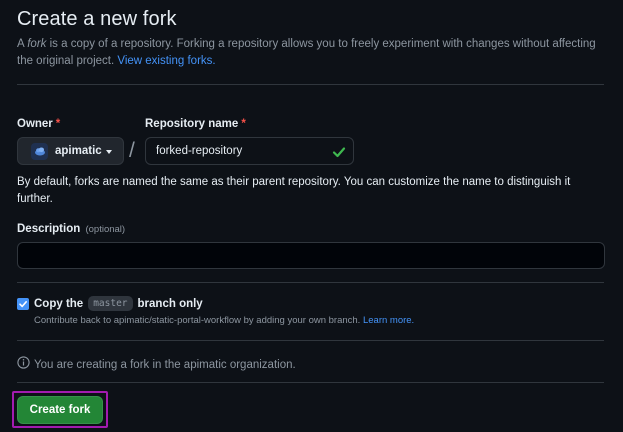  What do you see at coordinates (243, 124) in the screenshot?
I see `repository-required-mark: *` at bounding box center [243, 124].